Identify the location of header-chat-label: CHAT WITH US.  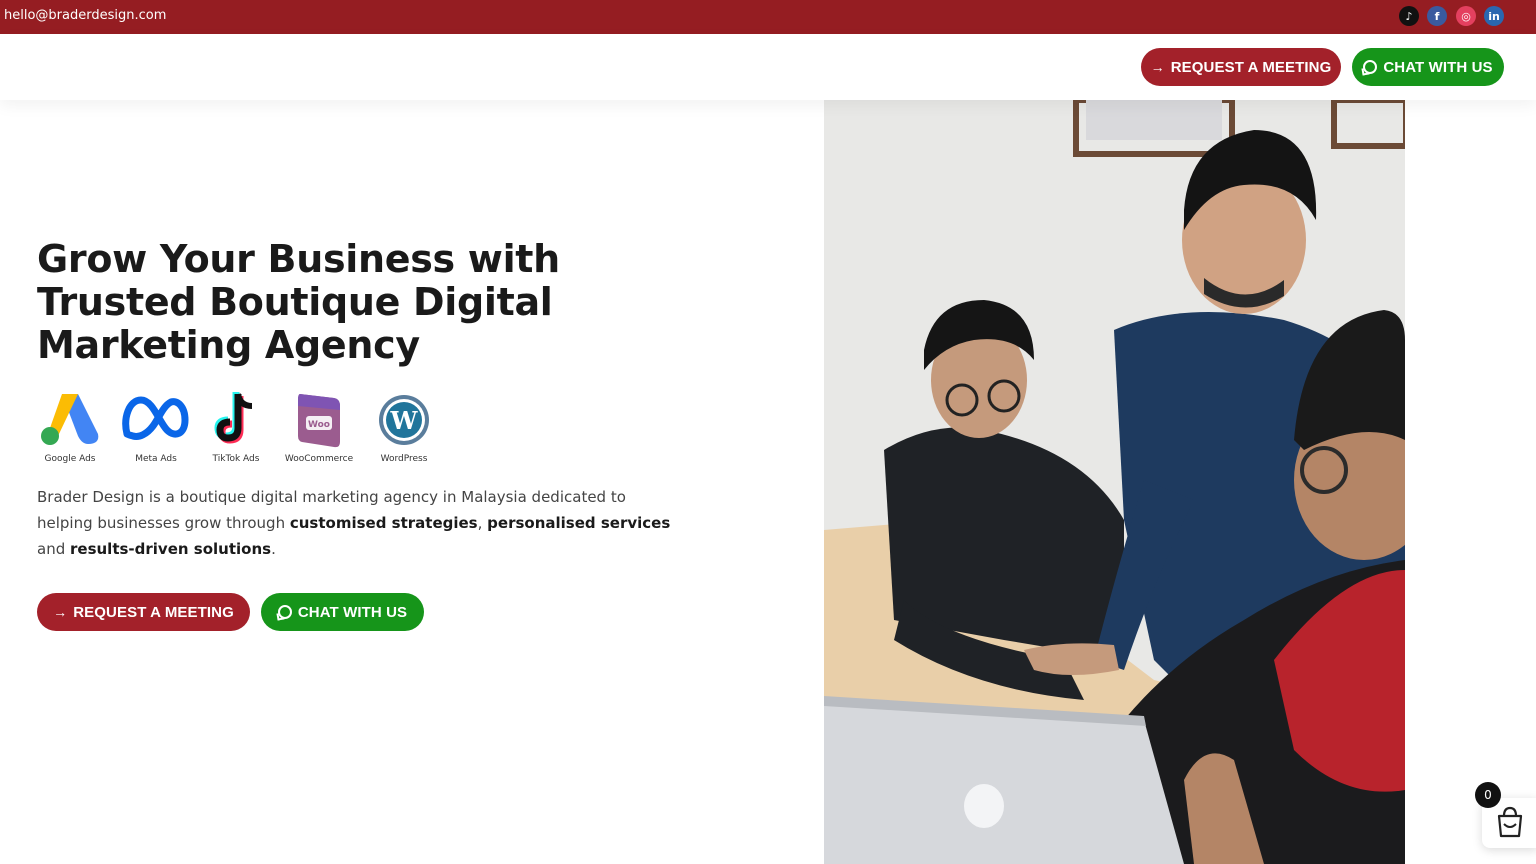
(1438, 67).